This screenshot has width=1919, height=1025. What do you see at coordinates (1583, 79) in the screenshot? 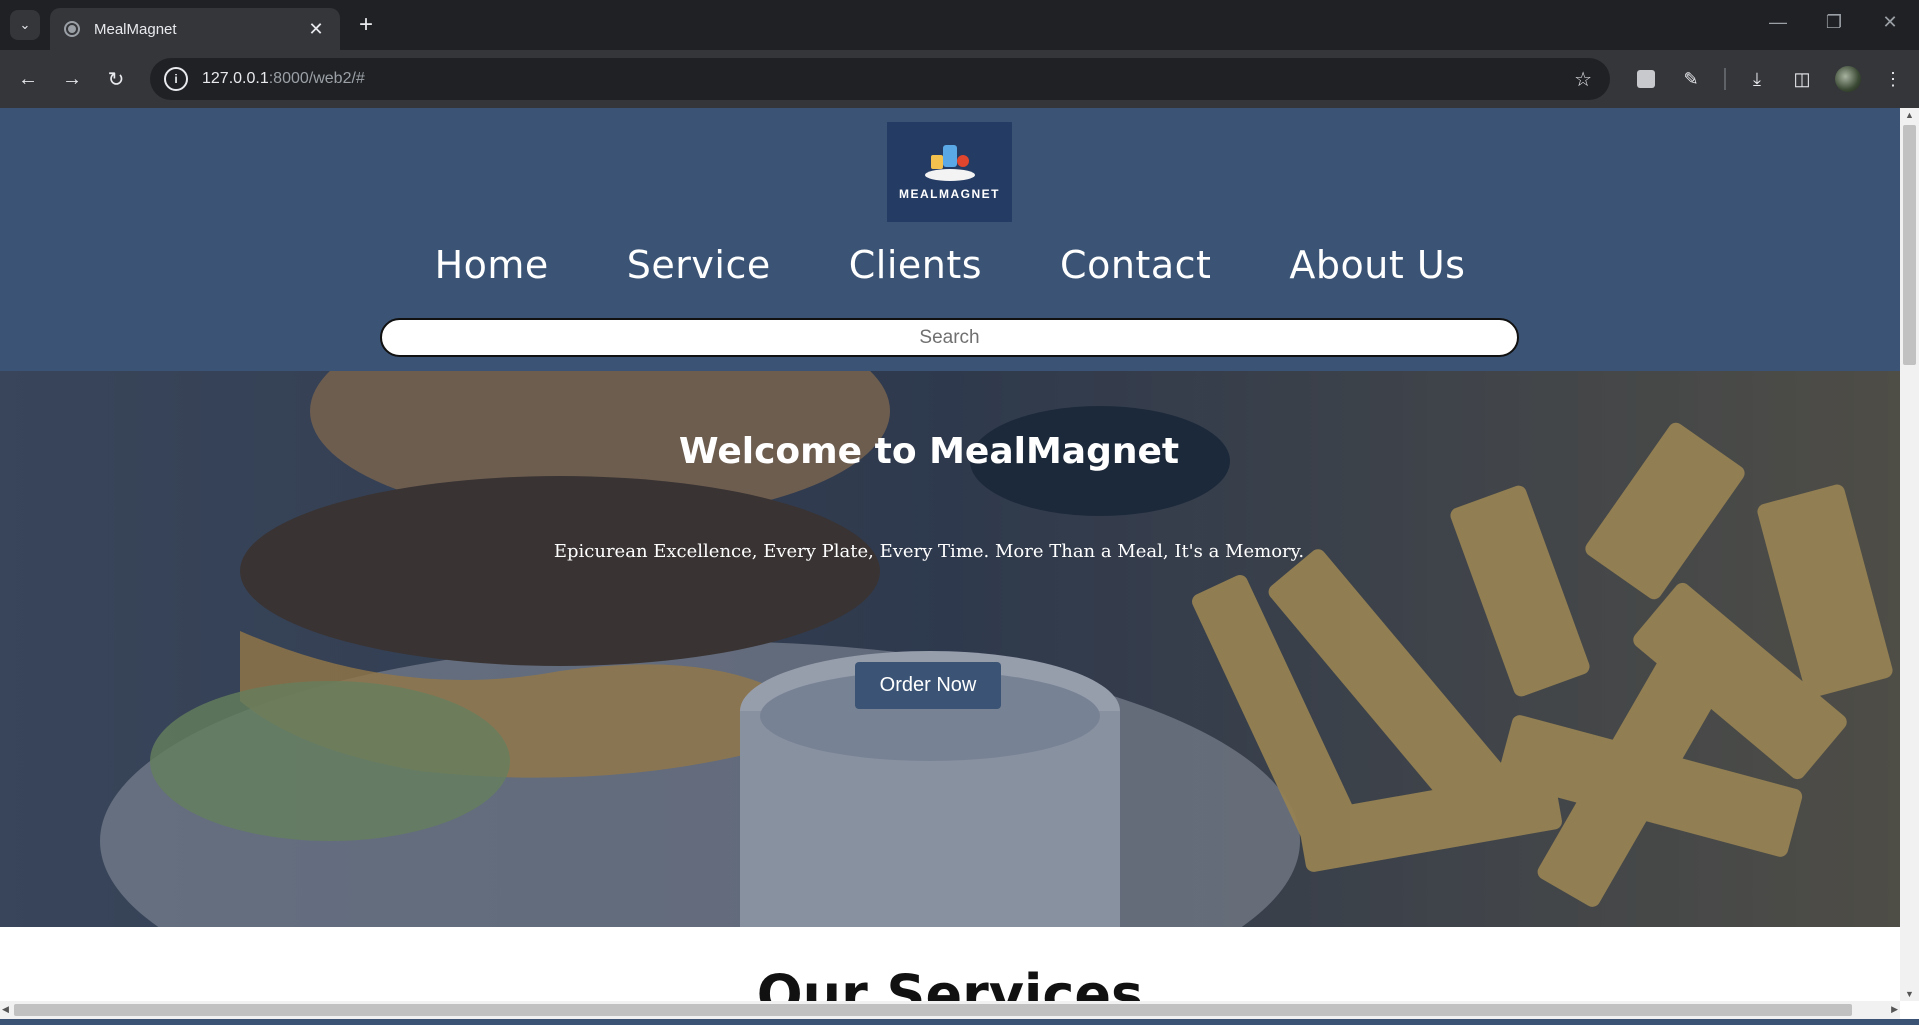
I see `star-icon: ☆` at bounding box center [1583, 79].